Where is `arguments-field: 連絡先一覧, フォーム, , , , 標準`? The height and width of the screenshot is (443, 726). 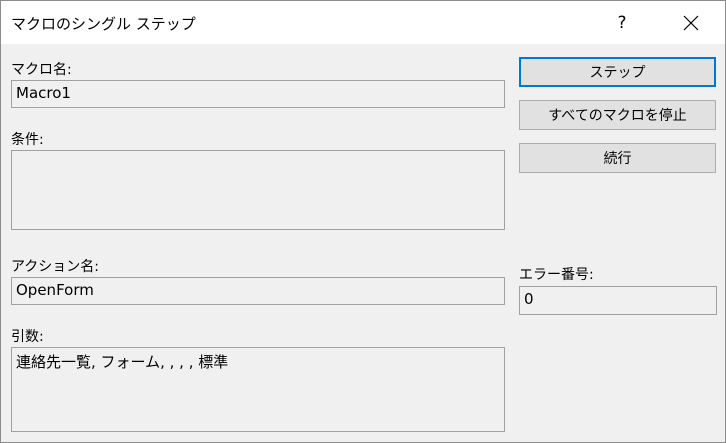 arguments-field: 連絡先一覧, フォーム, , , , 標準 is located at coordinates (258, 389).